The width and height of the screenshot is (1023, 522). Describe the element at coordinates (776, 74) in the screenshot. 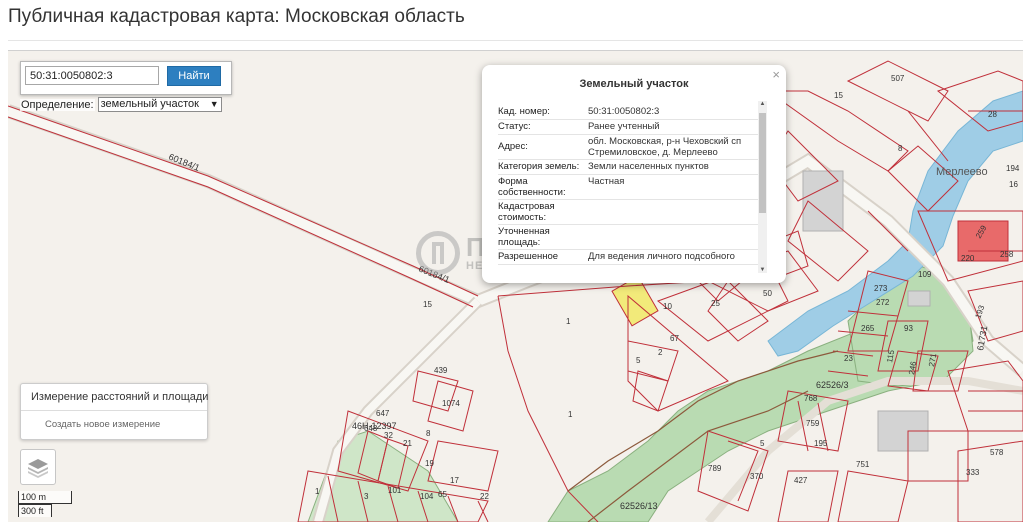

I see `close-icon: ×` at that location.